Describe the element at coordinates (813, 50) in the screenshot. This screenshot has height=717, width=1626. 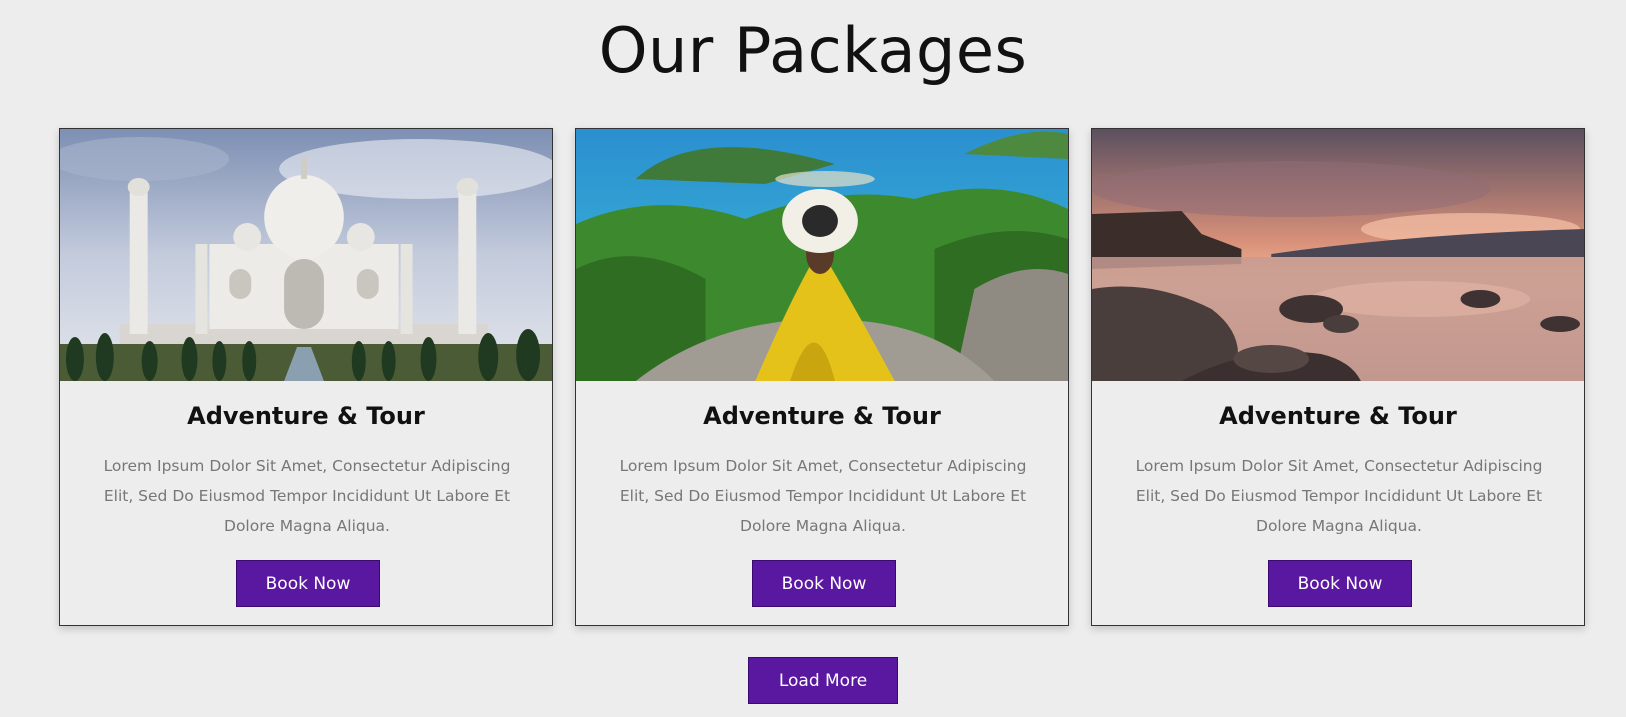
I see `page-title: Our Packages` at that location.